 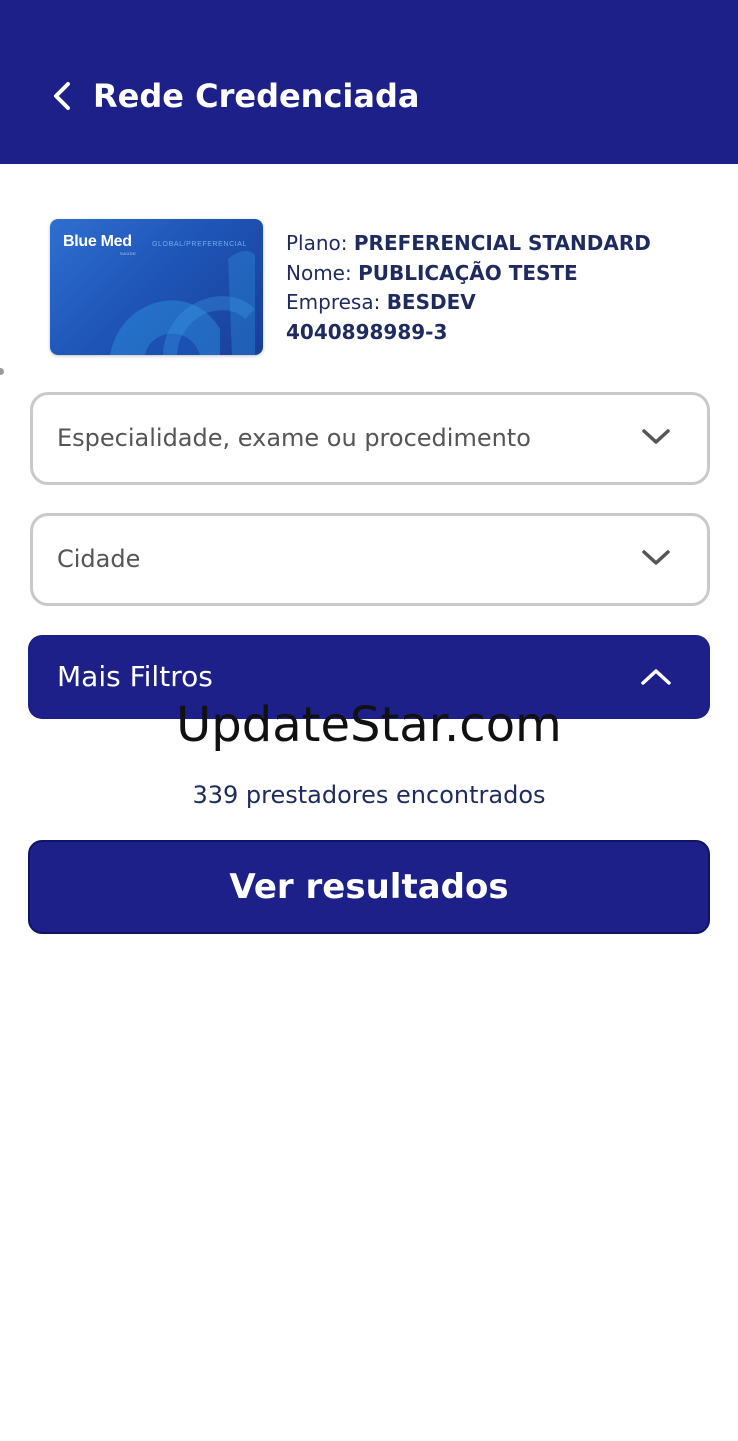 What do you see at coordinates (370, 559) in the screenshot?
I see `city-select: Cidade` at bounding box center [370, 559].